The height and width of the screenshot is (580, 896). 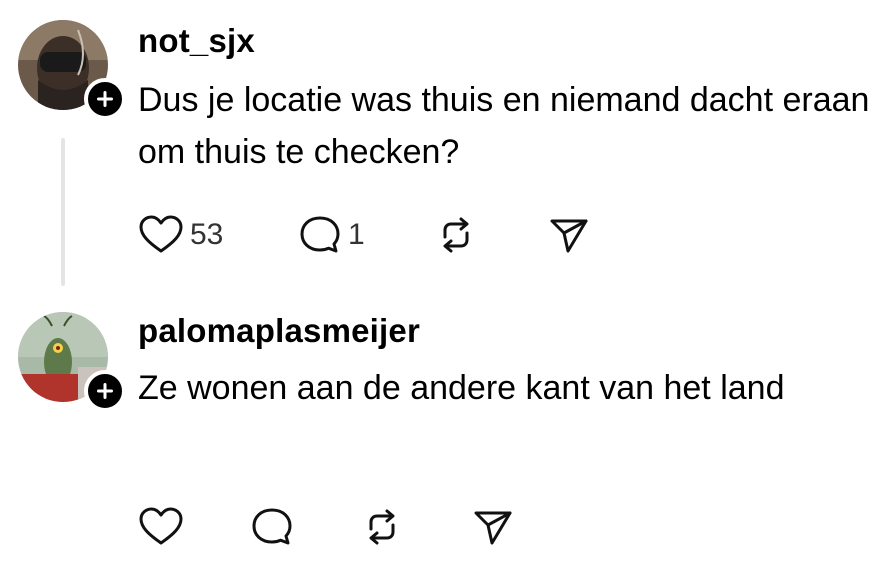 I want to click on reply-button, so click(x=272, y=527).